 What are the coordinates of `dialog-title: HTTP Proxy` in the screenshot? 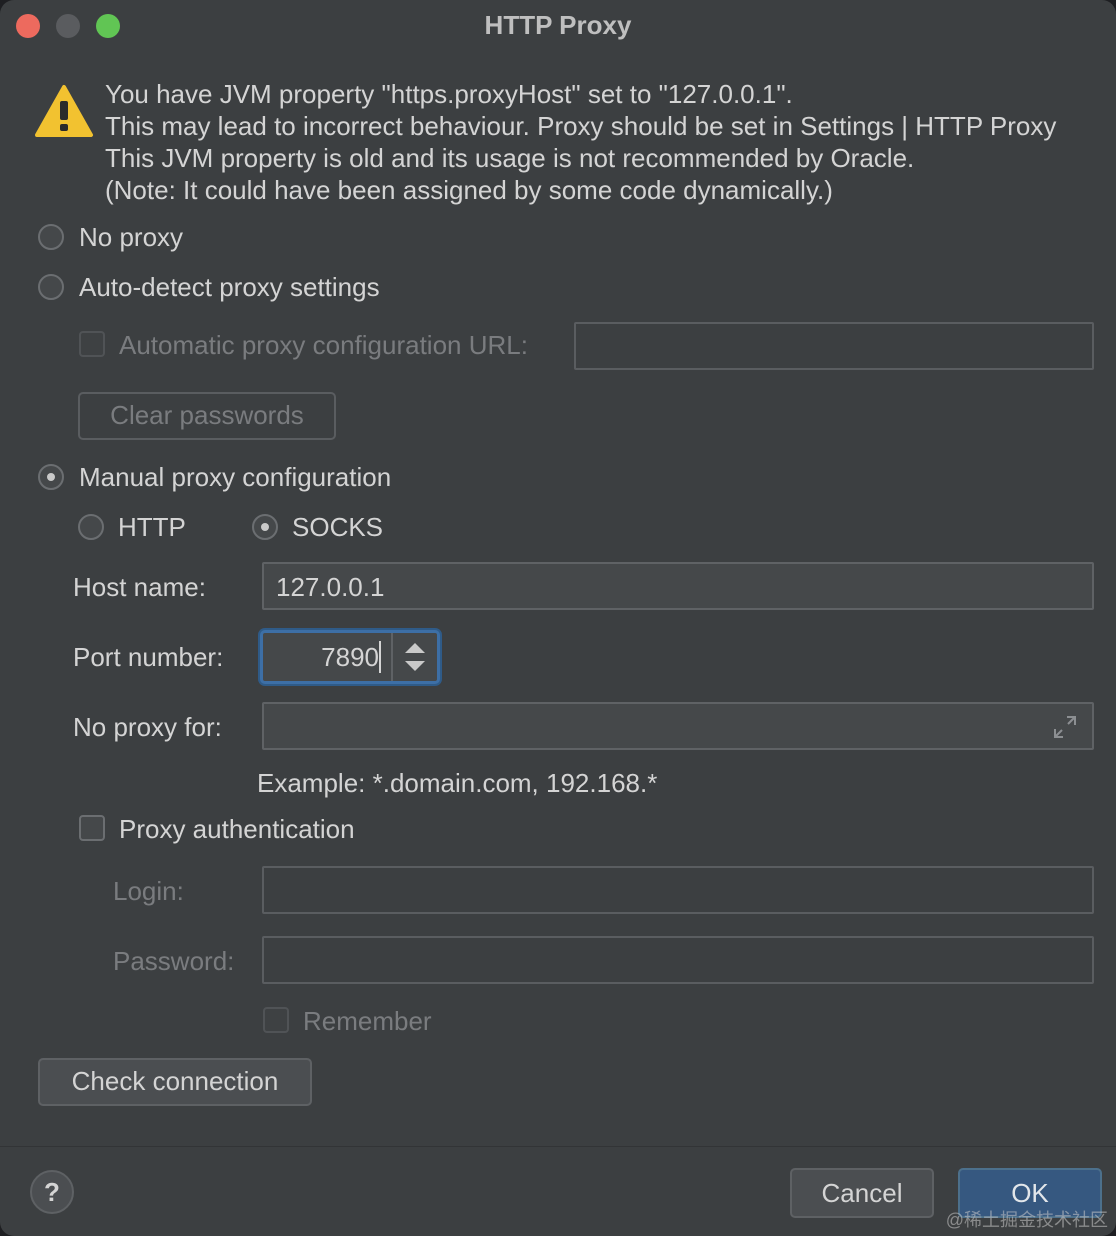 It's located at (558, 25).